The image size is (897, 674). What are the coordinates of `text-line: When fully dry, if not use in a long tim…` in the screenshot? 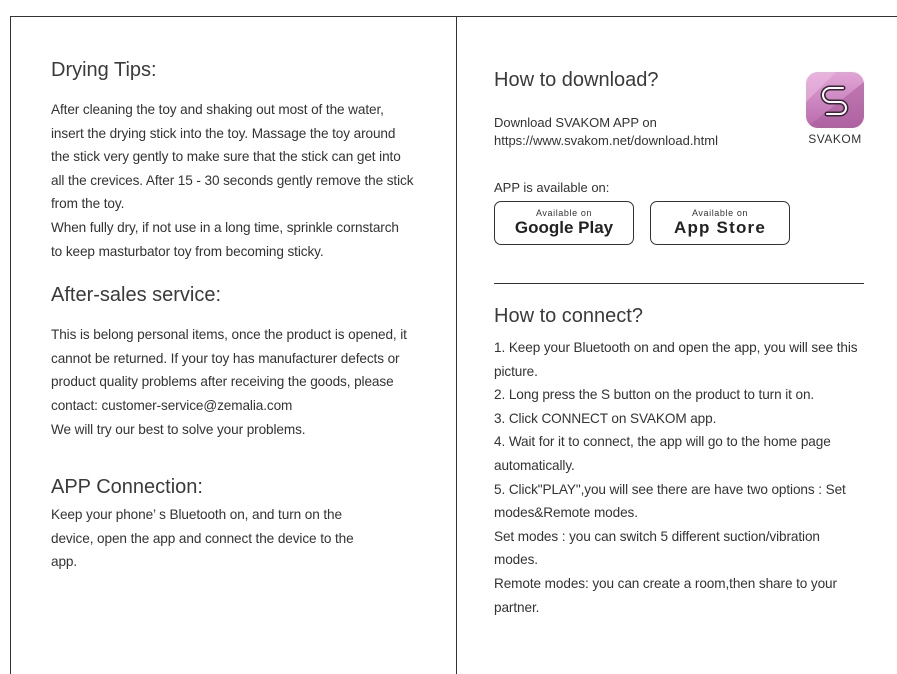 It's located at (225, 227).